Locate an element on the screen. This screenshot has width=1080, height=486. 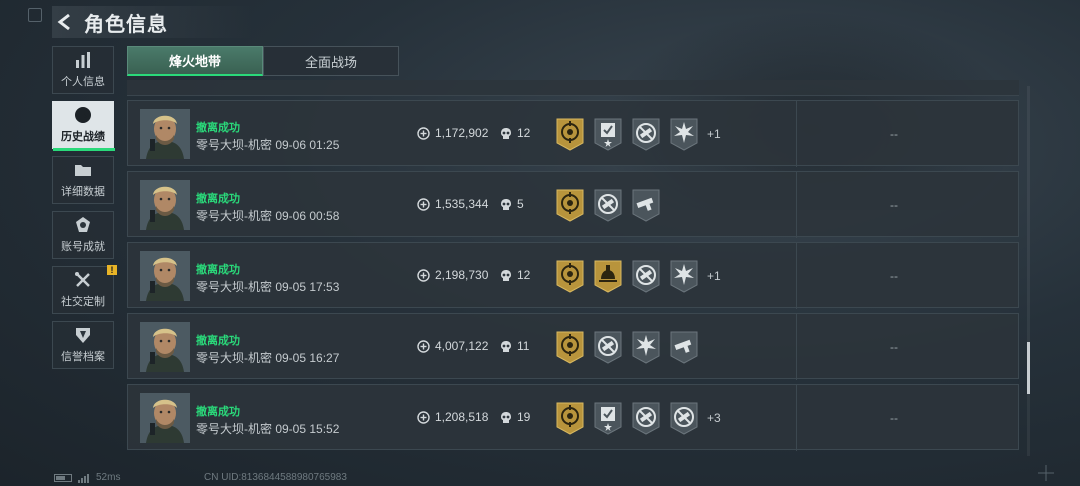
match-record-row: 撤离成功 零号大坝-机密 09-05 16:27 4,007,122 11 -- is located at coordinates (573, 346).